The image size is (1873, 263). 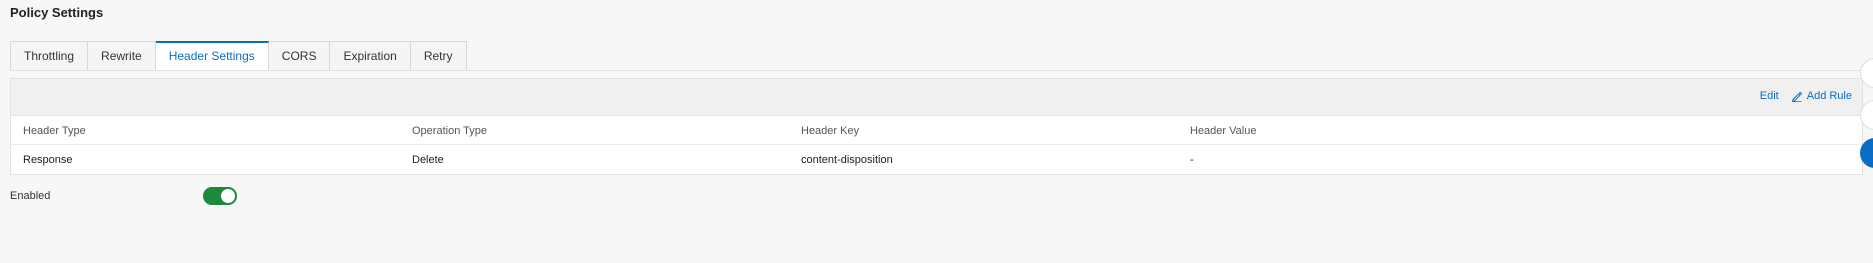 What do you see at coordinates (847, 160) in the screenshot?
I see `cell-header-key: content-disposition` at bounding box center [847, 160].